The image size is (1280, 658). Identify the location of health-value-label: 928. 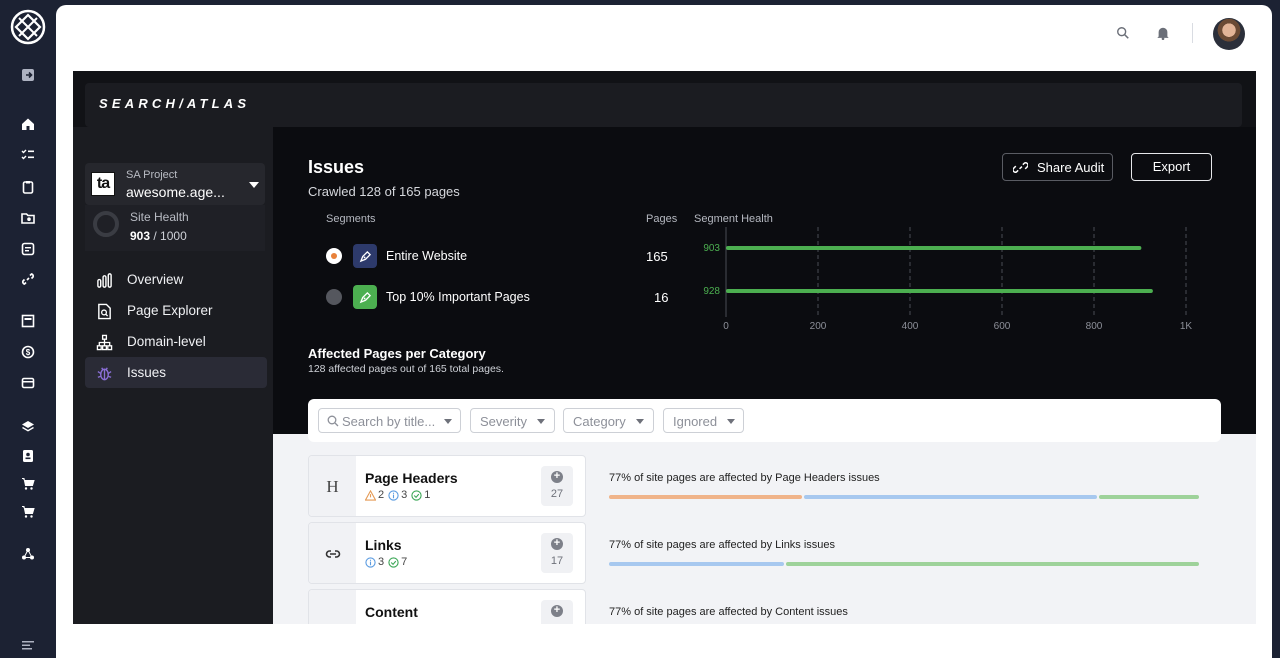
(711, 291).